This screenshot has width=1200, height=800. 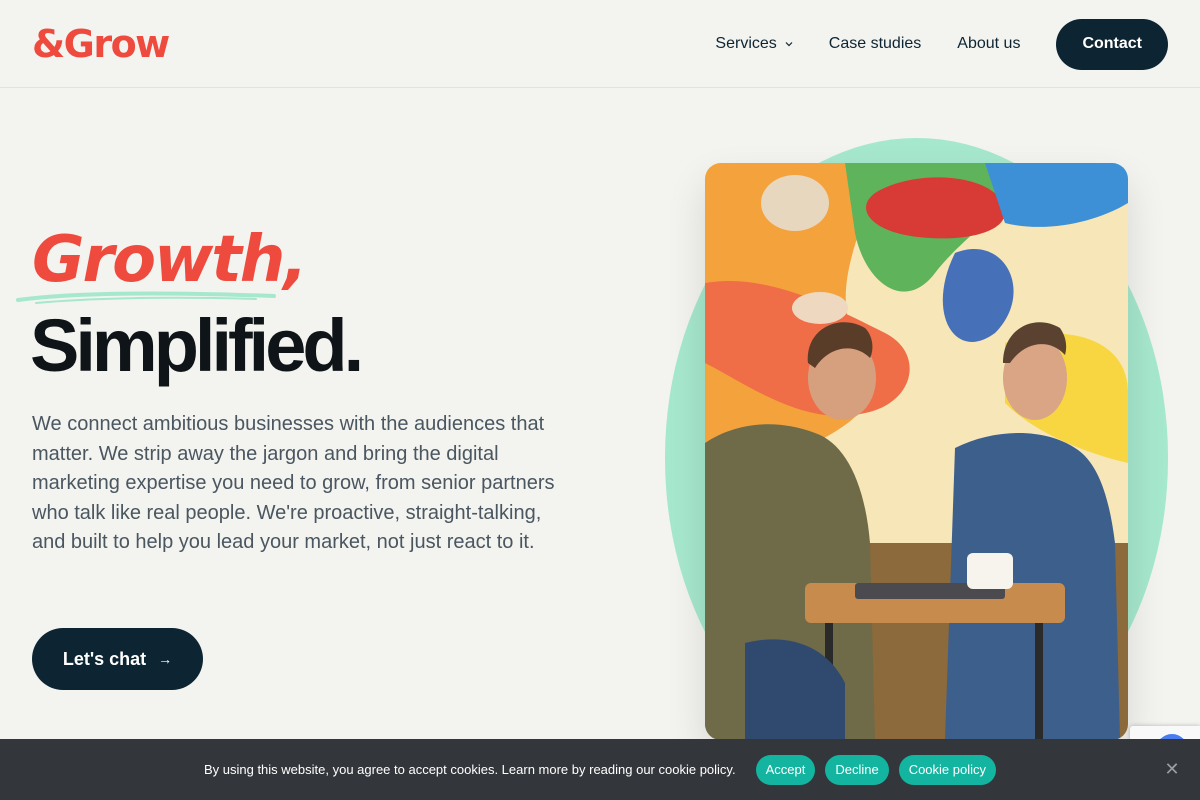 I want to click on lets-chat-button: Let's chat →, so click(x=117, y=659).